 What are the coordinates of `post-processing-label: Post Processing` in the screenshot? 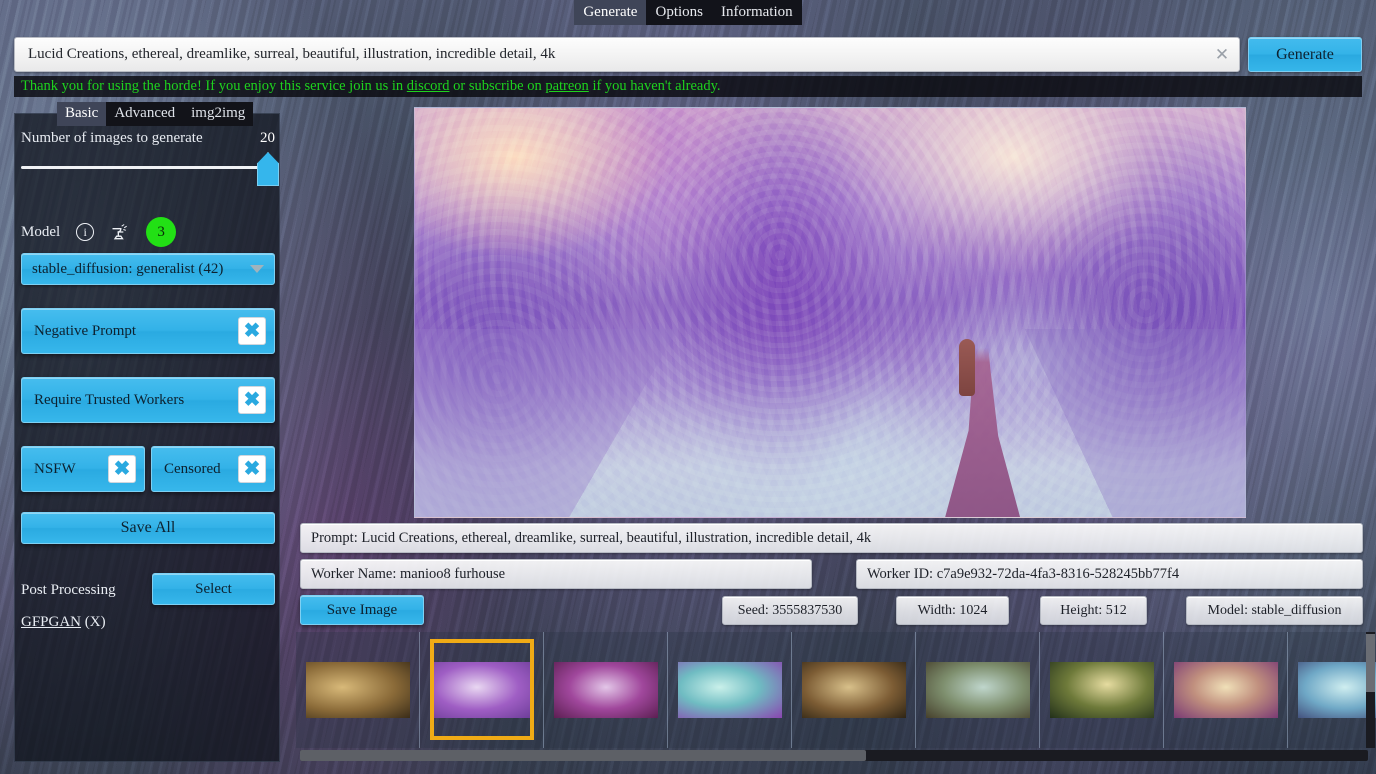 It's located at (68, 590).